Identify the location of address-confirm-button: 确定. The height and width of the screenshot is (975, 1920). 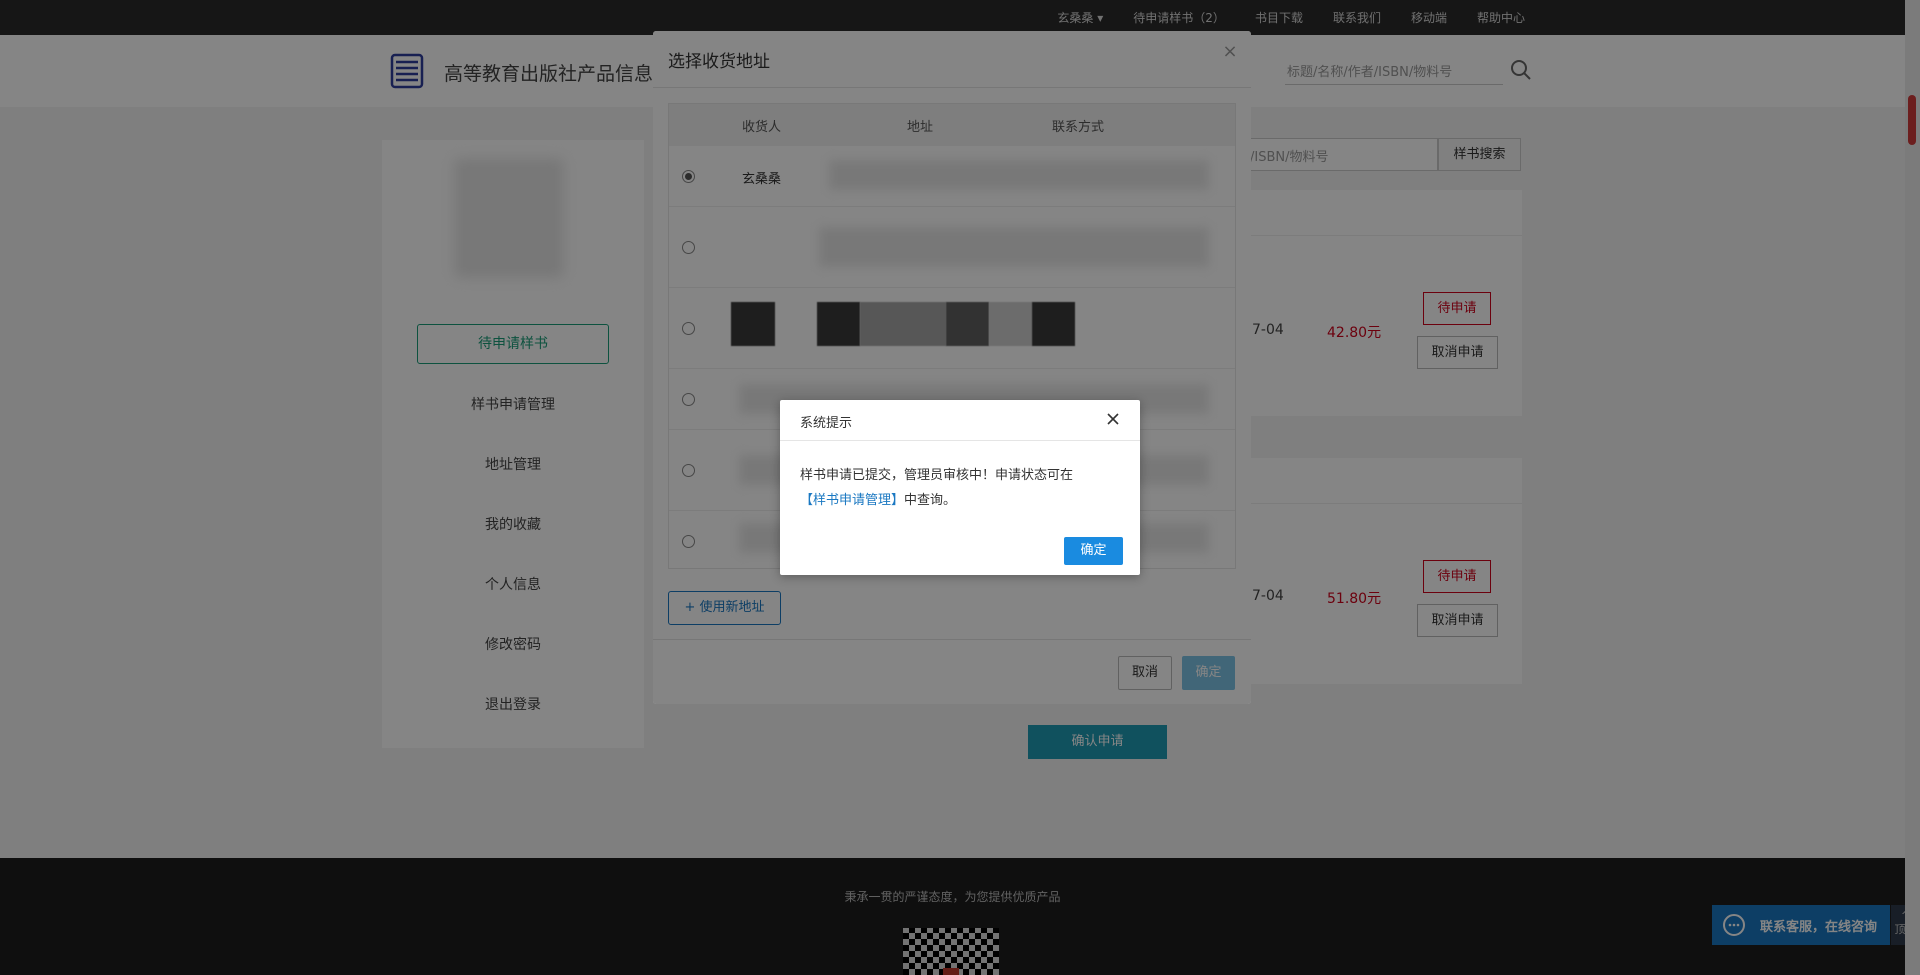
(1208, 673).